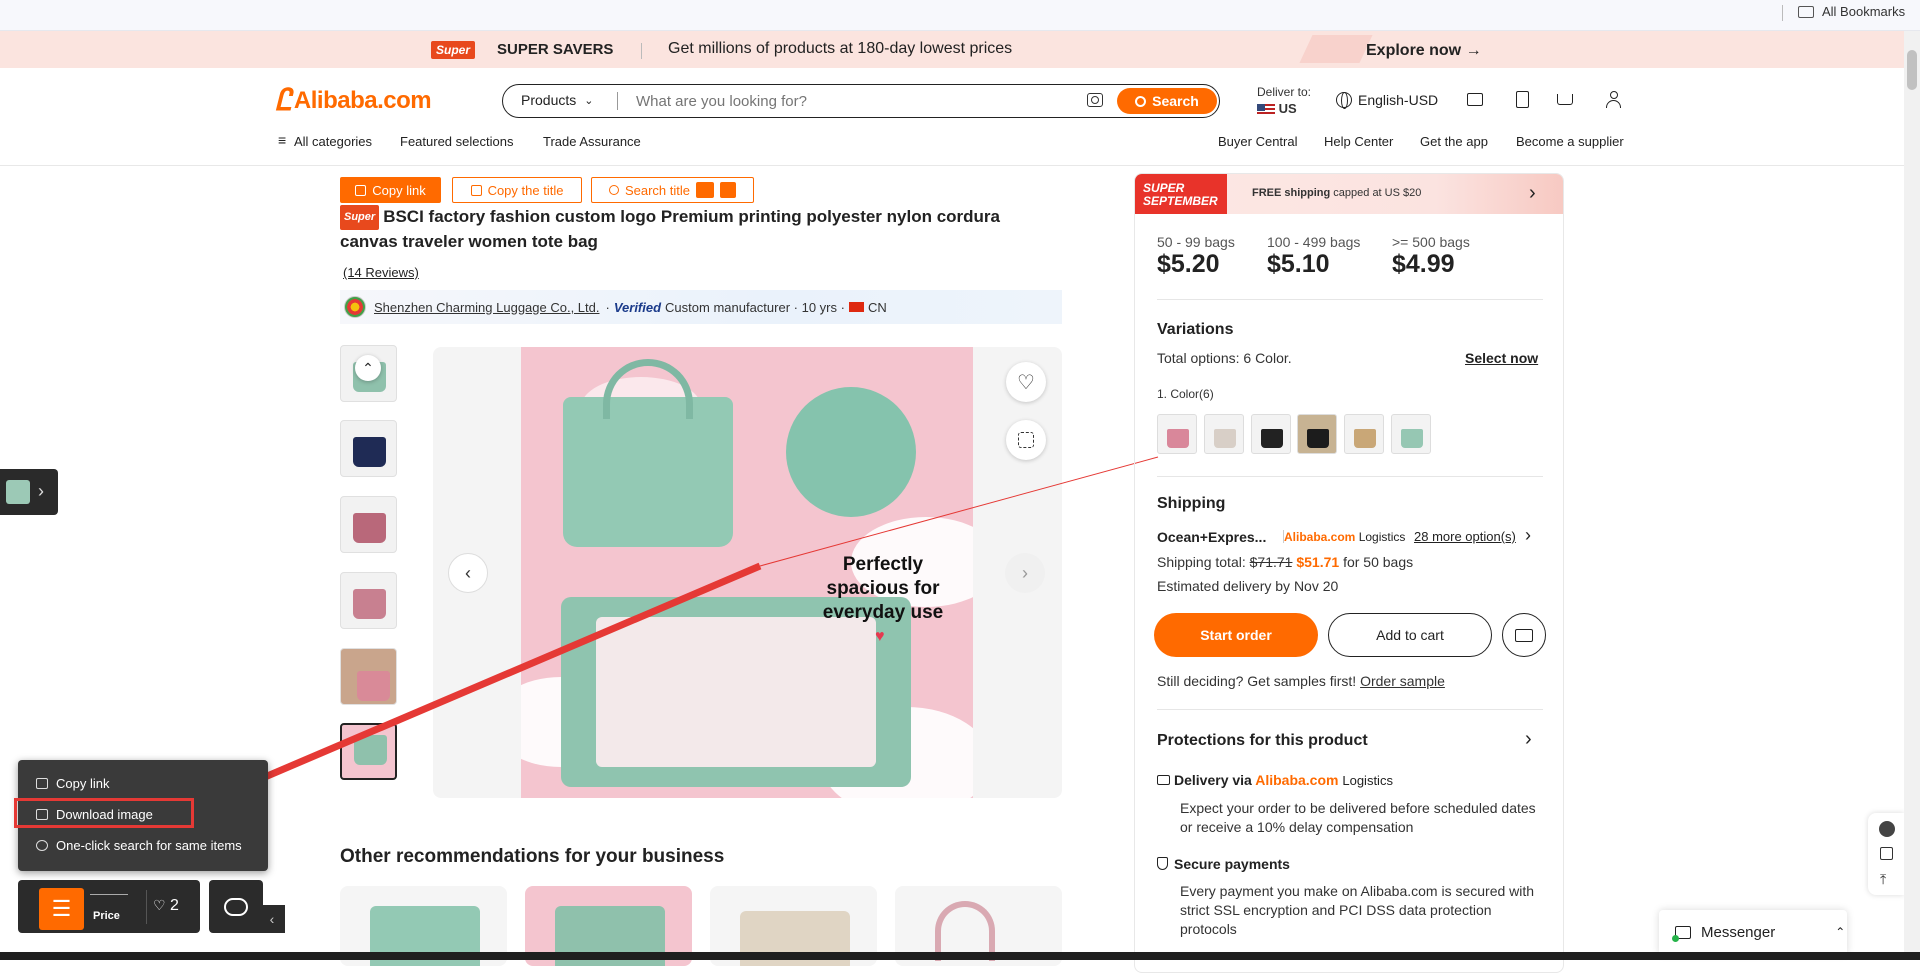 The width and height of the screenshot is (1920, 973). I want to click on logistics-word: Logistics, so click(1382, 537).